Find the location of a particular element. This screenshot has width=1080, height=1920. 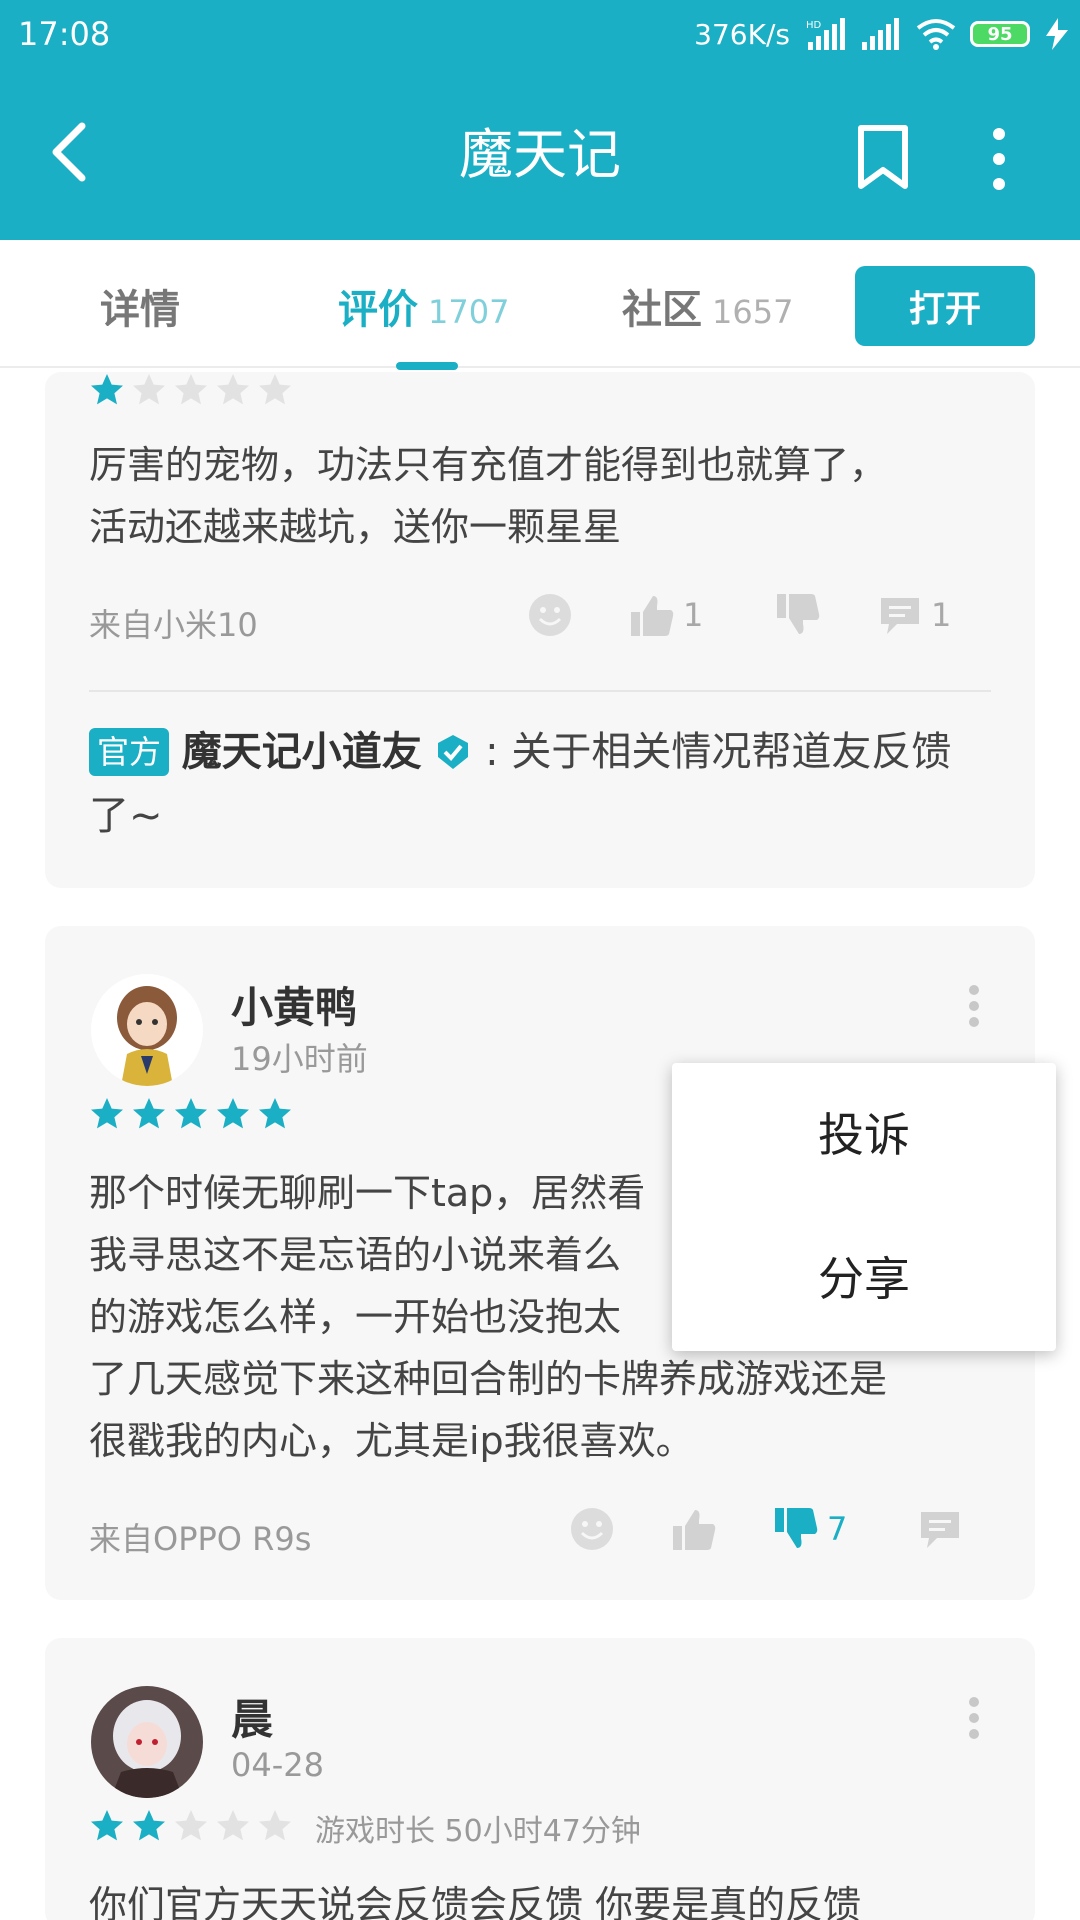

more-vertical-icon is located at coordinates (999, 159).